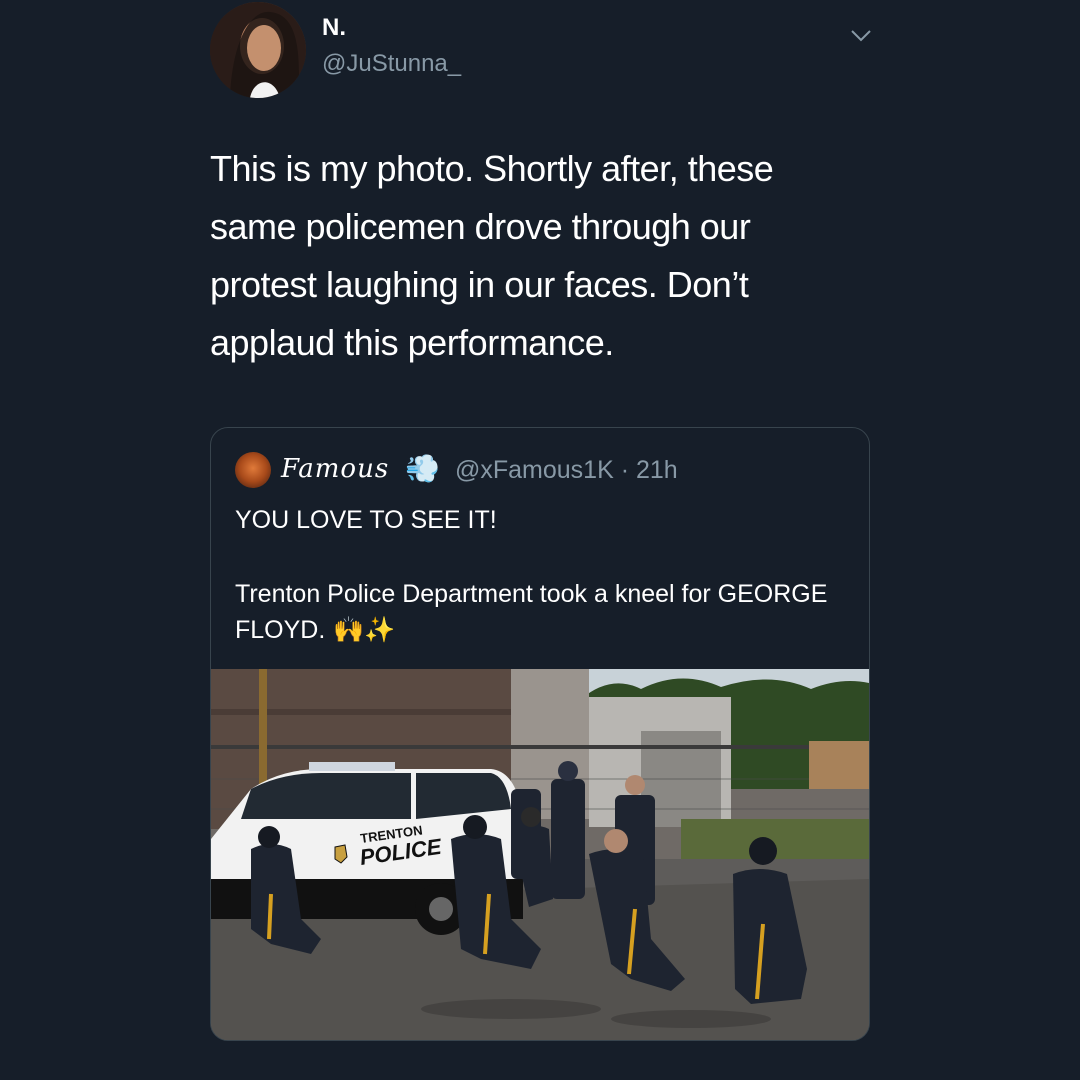 Image resolution: width=1080 pixels, height=1080 pixels. Describe the element at coordinates (253, 470) in the screenshot. I see `quoted-author-avatar` at that location.